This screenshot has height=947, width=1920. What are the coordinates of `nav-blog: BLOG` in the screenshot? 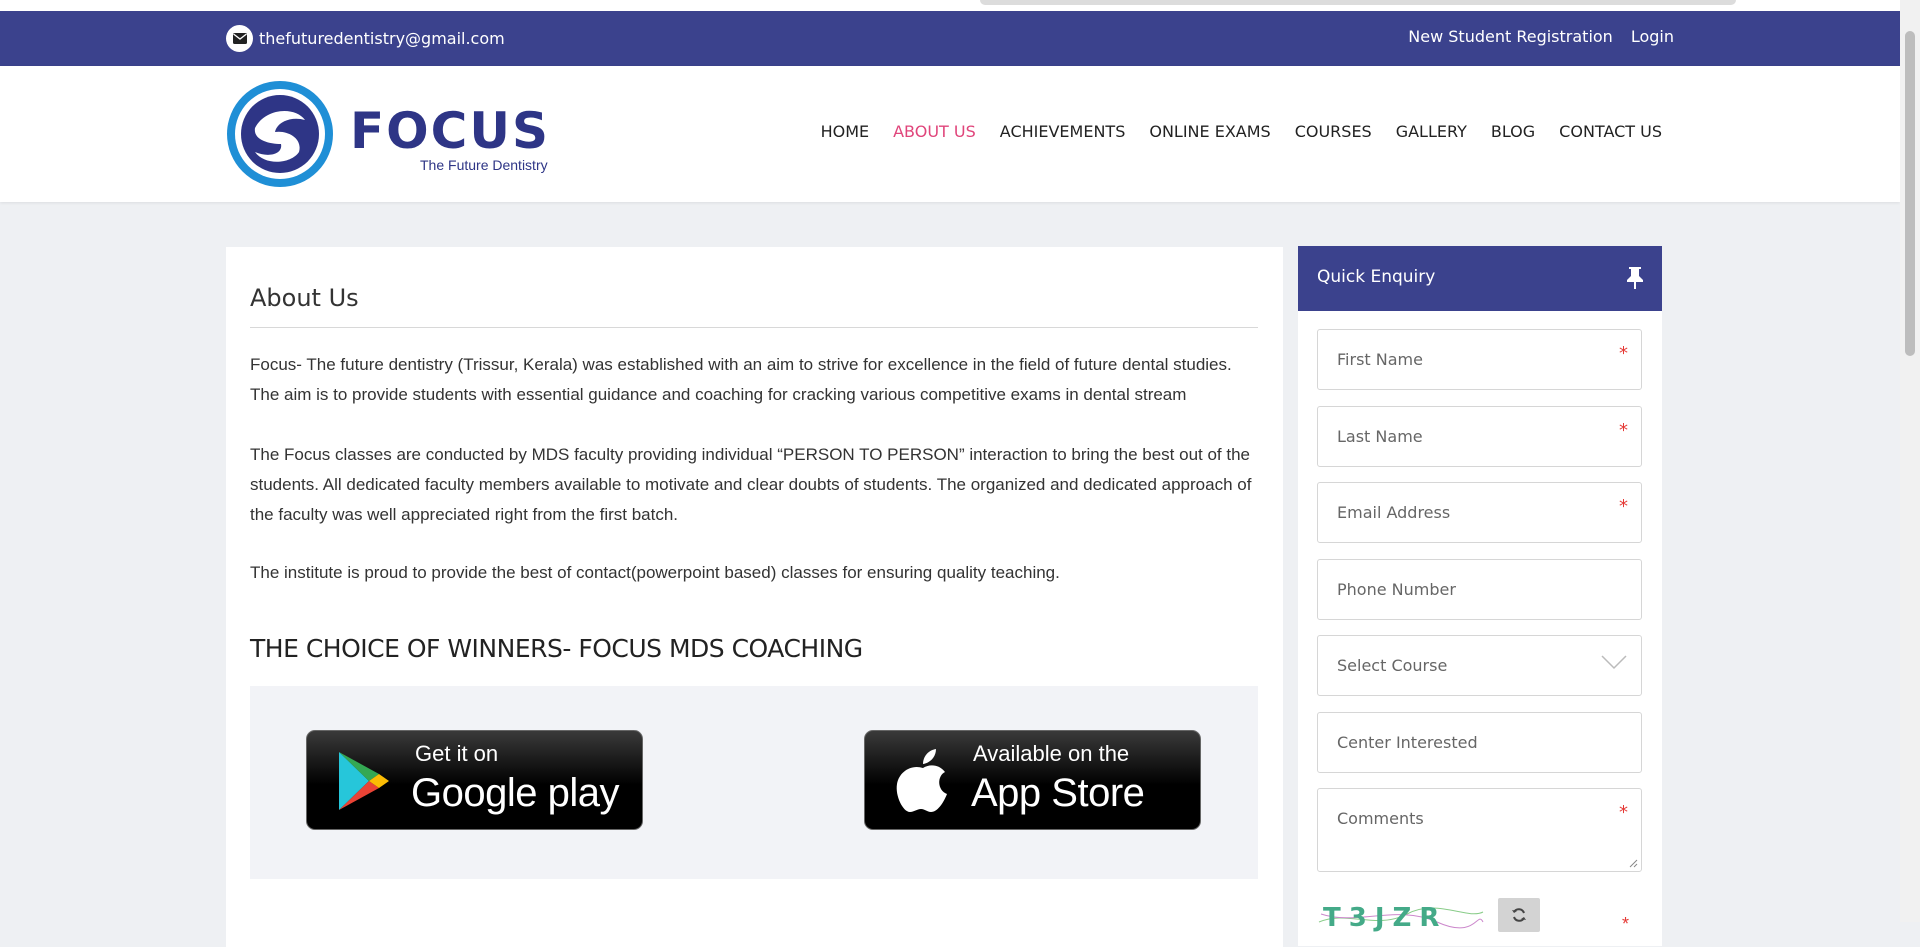 It's located at (1513, 131).